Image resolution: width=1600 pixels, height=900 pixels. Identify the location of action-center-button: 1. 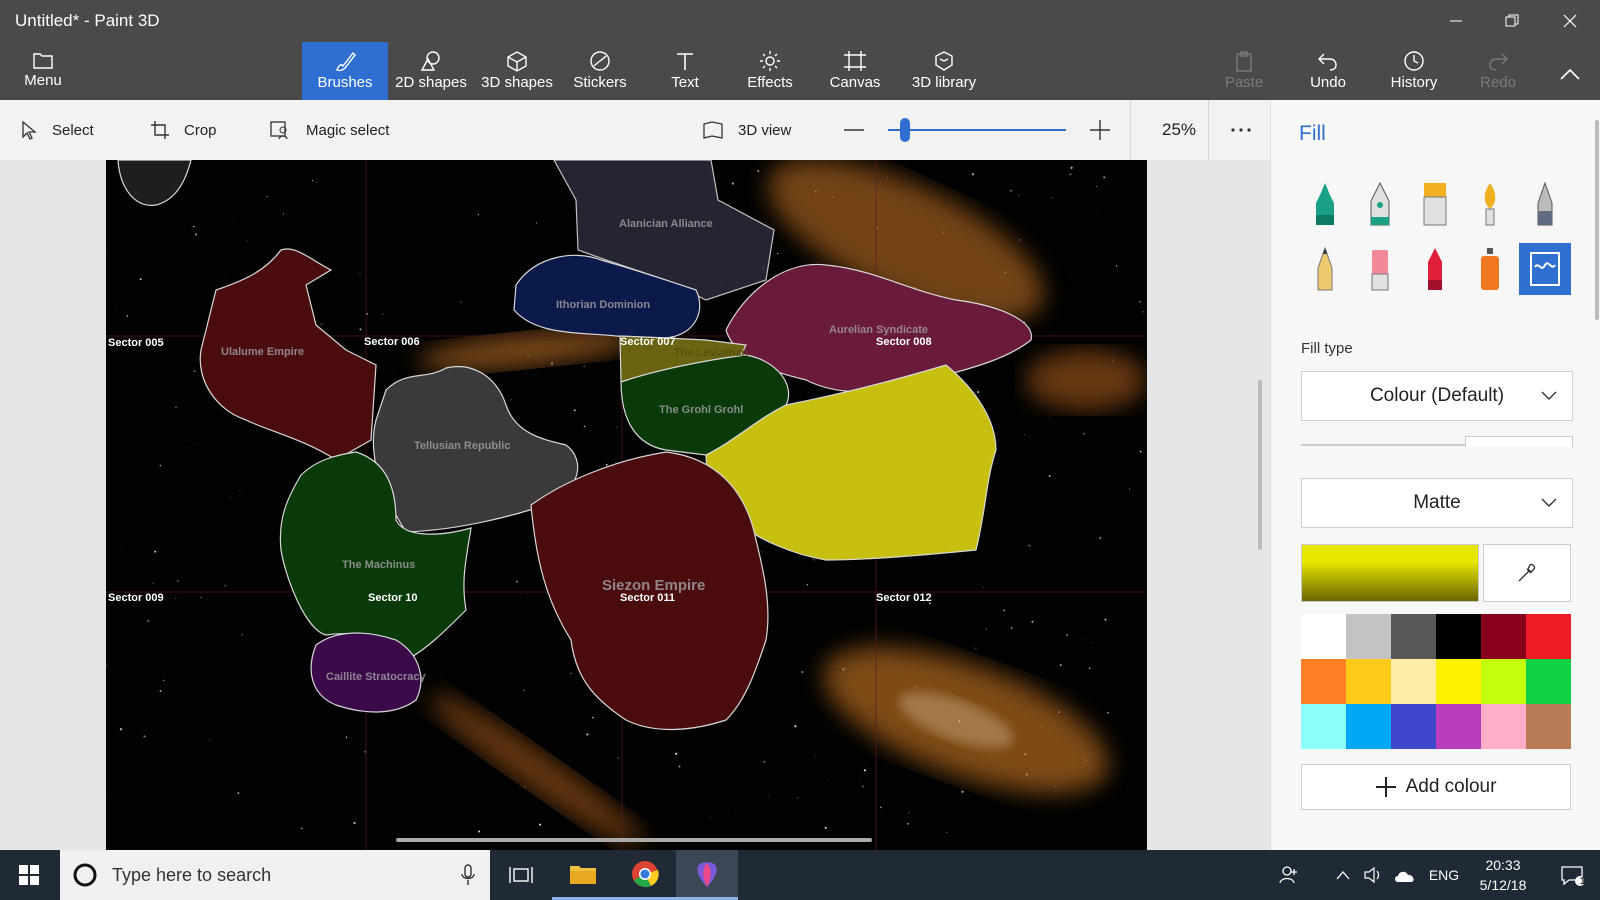
(1572, 875).